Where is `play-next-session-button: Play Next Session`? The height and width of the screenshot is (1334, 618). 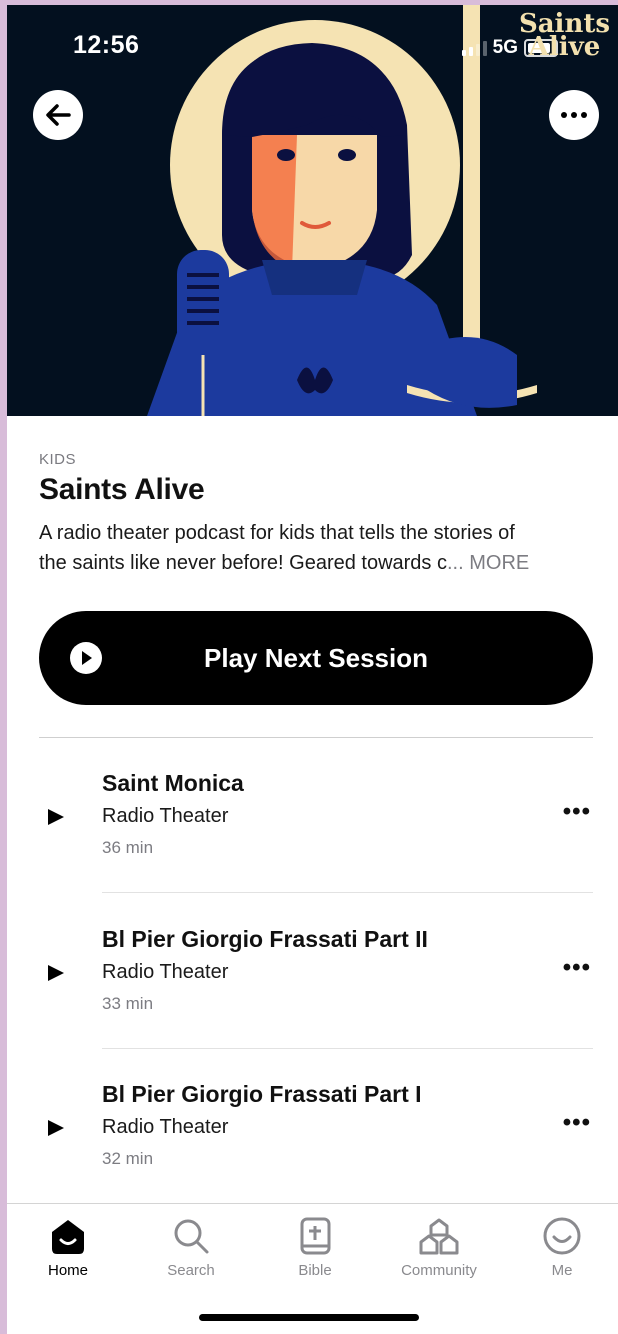 play-next-session-button: Play Next Session is located at coordinates (316, 658).